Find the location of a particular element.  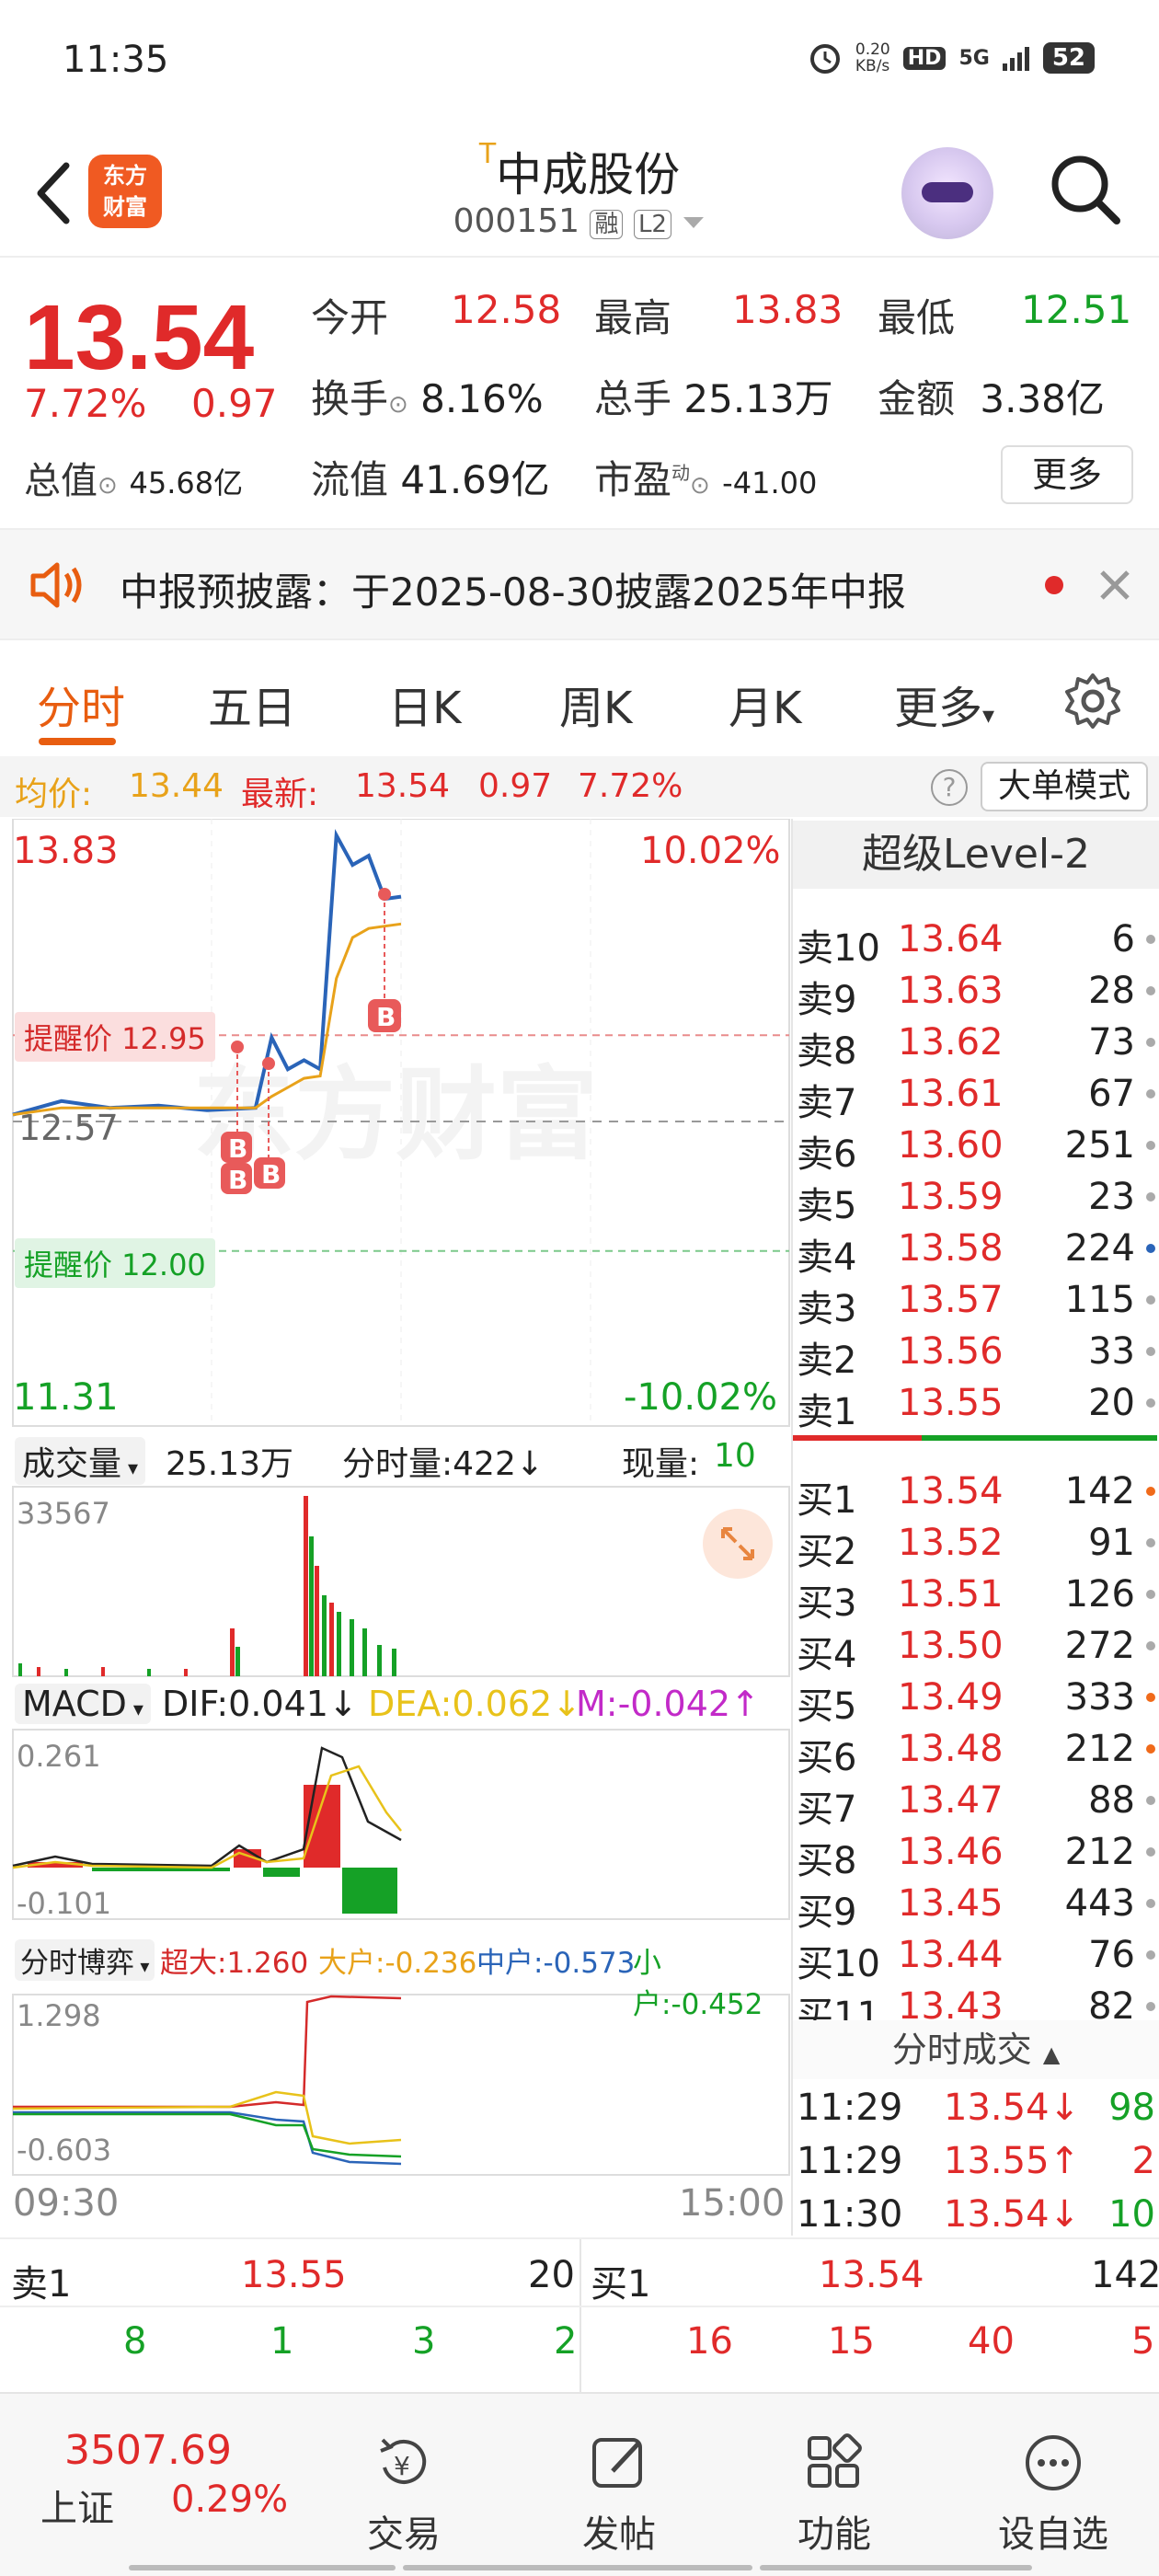

status-bar: 11:35 0.20 KB/s HD 5G 52 is located at coordinates (579, 60).